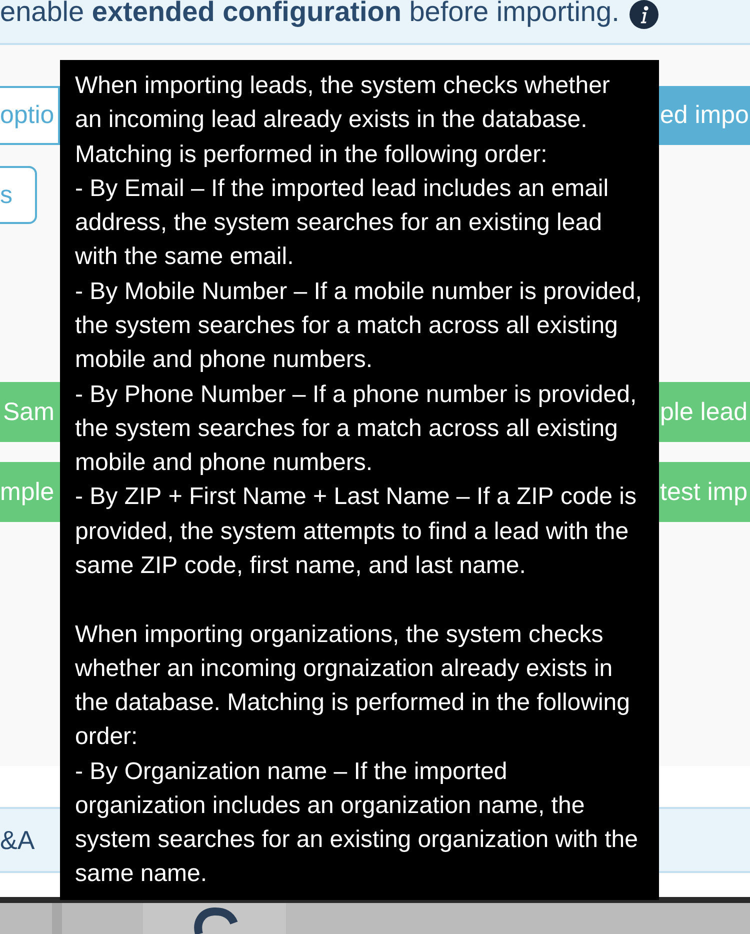 This screenshot has height=934, width=750. I want to click on filled-button: mple, so click(30, 492).